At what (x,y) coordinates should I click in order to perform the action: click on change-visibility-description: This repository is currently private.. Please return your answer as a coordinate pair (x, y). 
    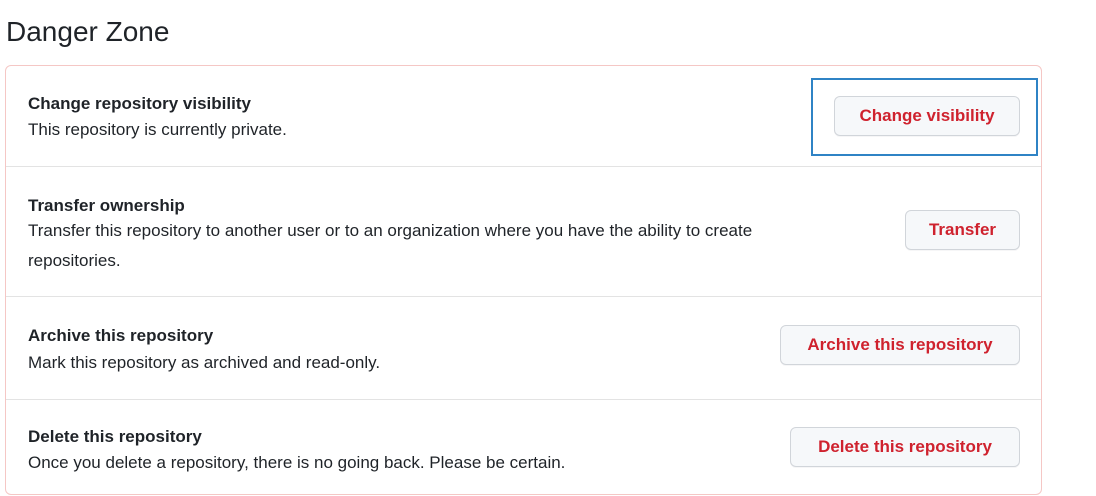
    Looking at the image, I should click on (157, 129).